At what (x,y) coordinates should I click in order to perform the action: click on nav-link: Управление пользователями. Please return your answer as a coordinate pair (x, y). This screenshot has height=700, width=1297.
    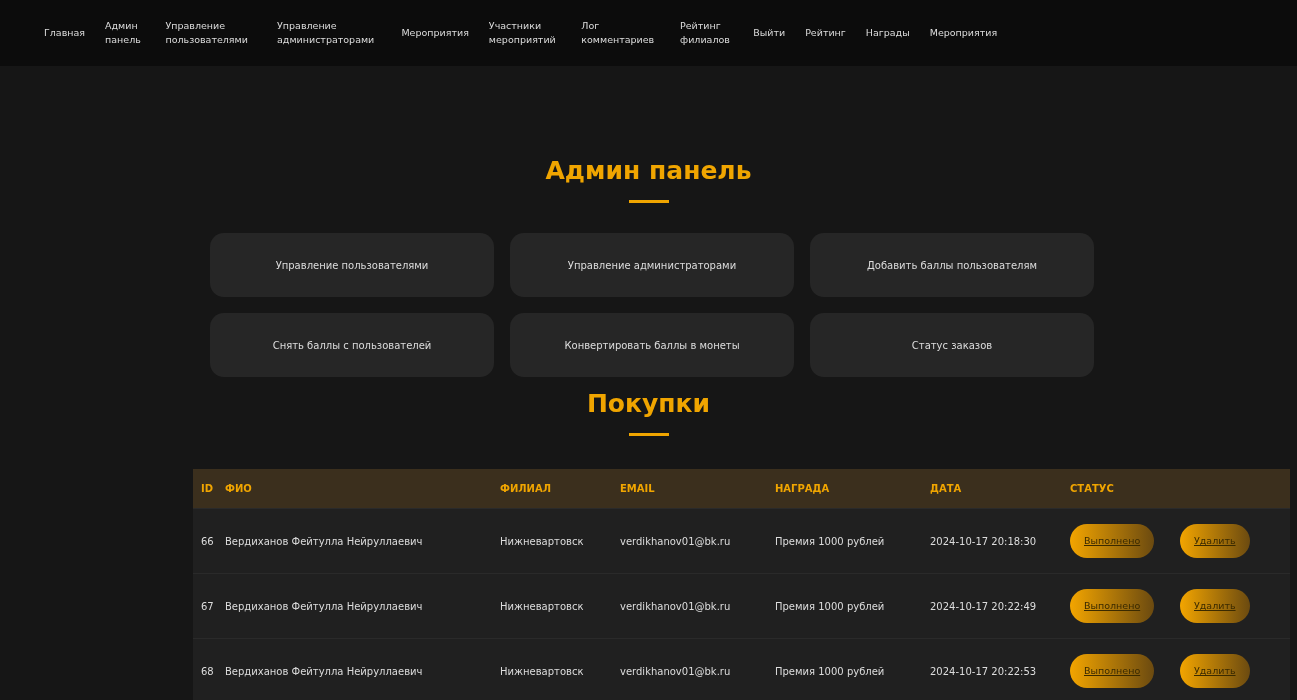
    Looking at the image, I should click on (221, 33).